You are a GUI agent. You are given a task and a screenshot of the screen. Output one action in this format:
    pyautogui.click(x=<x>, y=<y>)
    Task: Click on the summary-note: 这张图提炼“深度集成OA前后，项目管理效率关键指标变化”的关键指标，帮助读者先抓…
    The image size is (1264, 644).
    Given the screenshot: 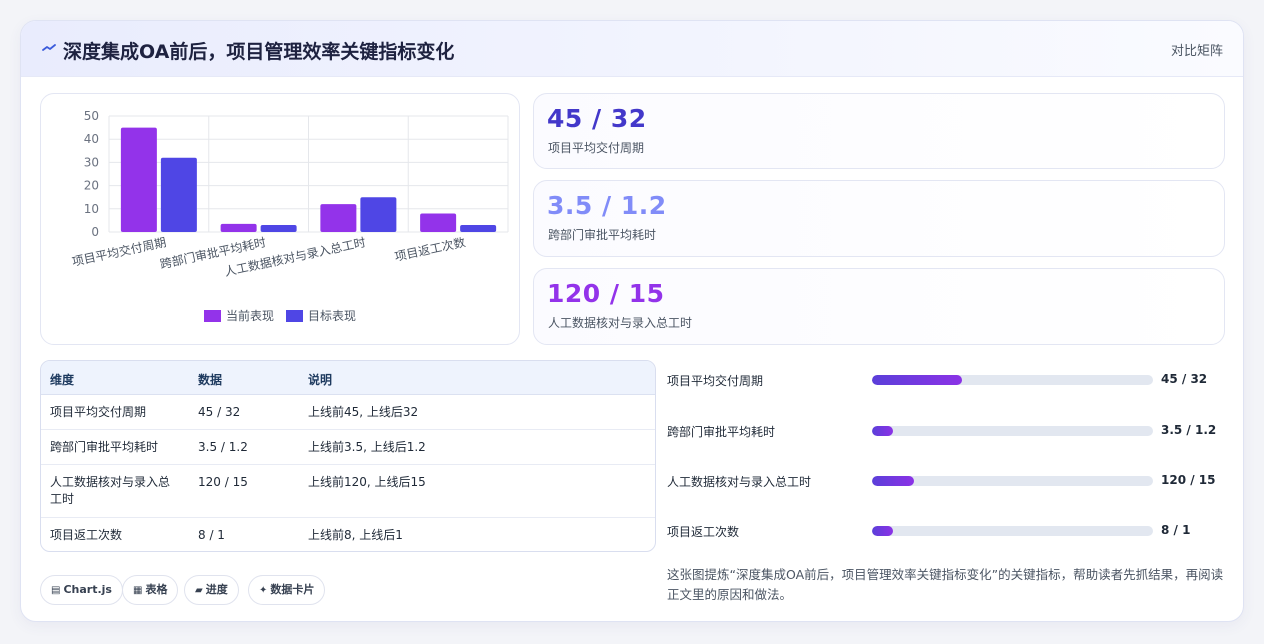 What is the action you would take?
    pyautogui.click(x=945, y=584)
    